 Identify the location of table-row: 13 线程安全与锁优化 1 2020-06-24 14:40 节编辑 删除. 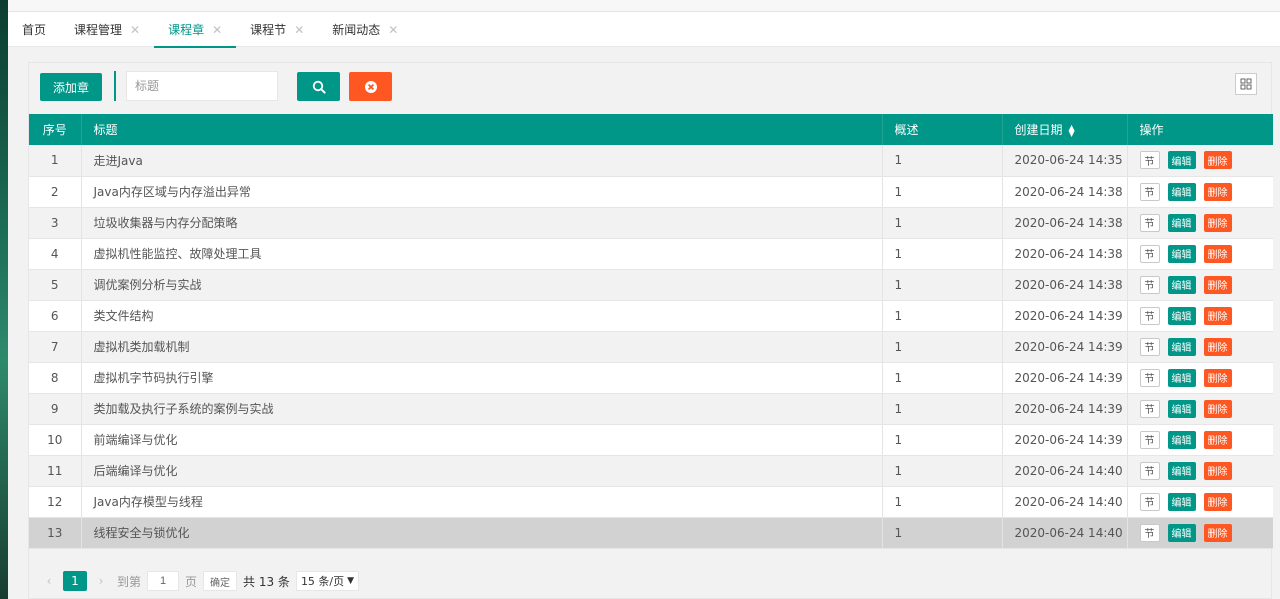
(651, 533).